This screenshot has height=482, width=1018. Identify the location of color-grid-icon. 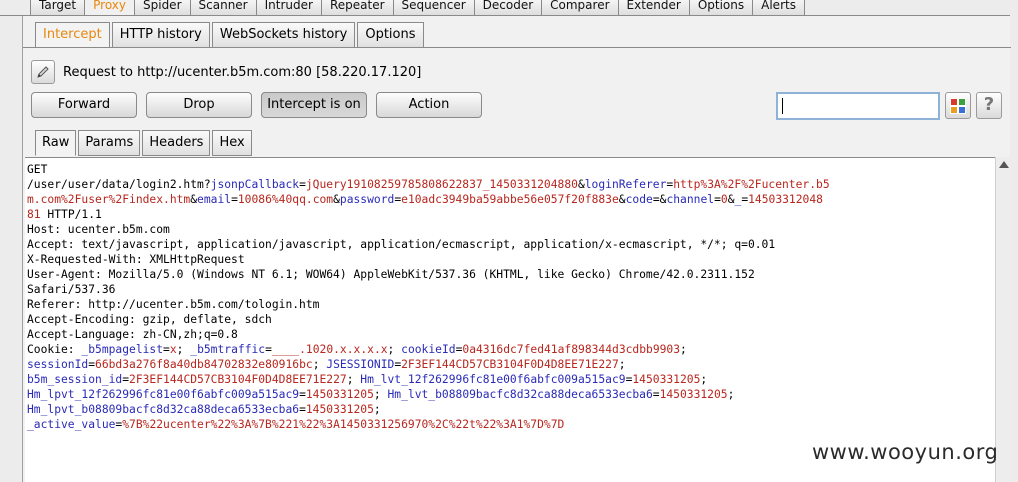
(958, 106).